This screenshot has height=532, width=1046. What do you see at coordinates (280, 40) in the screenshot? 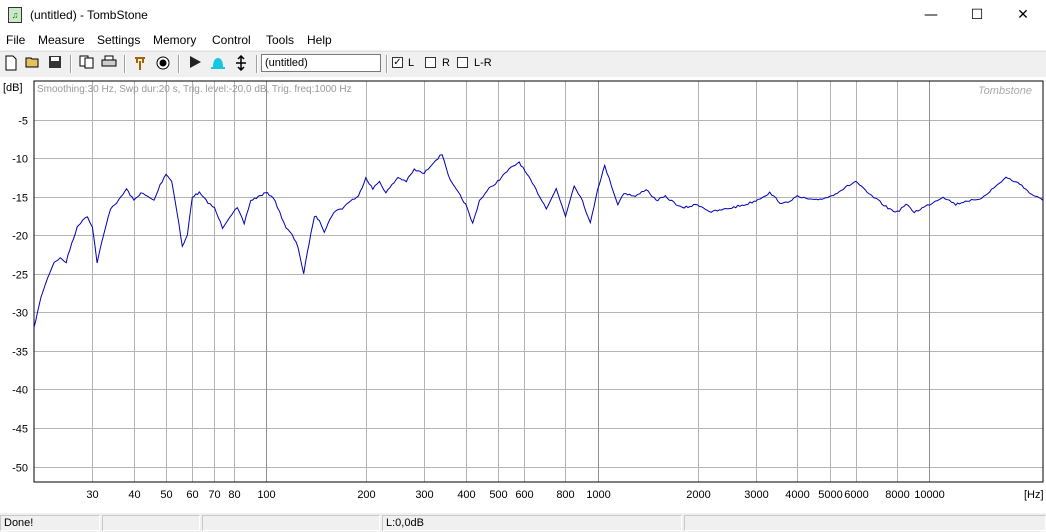
I see `menu-tools: Tools` at bounding box center [280, 40].